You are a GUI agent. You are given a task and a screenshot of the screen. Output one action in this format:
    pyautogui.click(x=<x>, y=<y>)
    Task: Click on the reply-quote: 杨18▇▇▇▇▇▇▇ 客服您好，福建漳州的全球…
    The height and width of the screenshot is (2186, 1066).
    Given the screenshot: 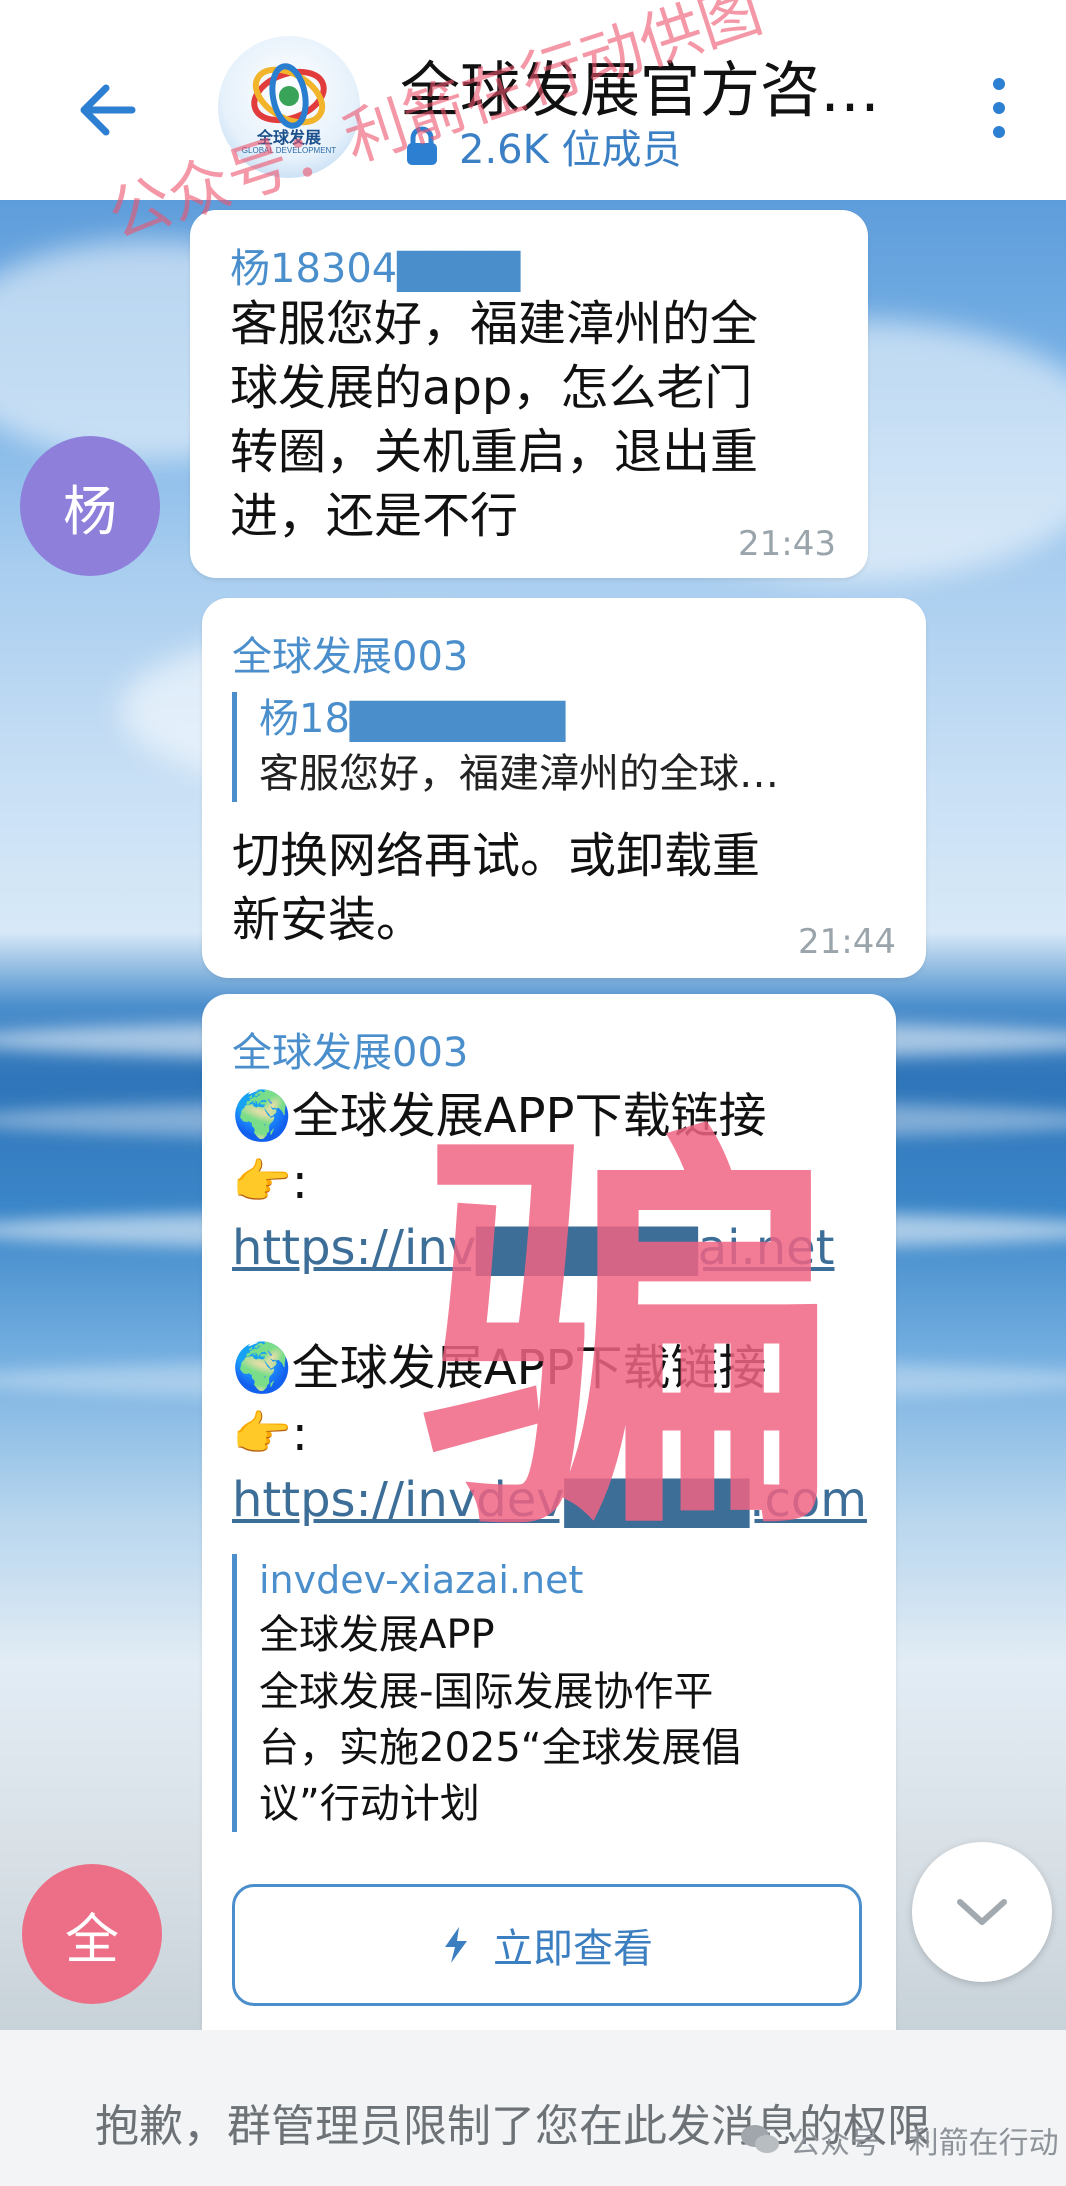 What is the action you would take?
    pyautogui.click(x=505, y=747)
    